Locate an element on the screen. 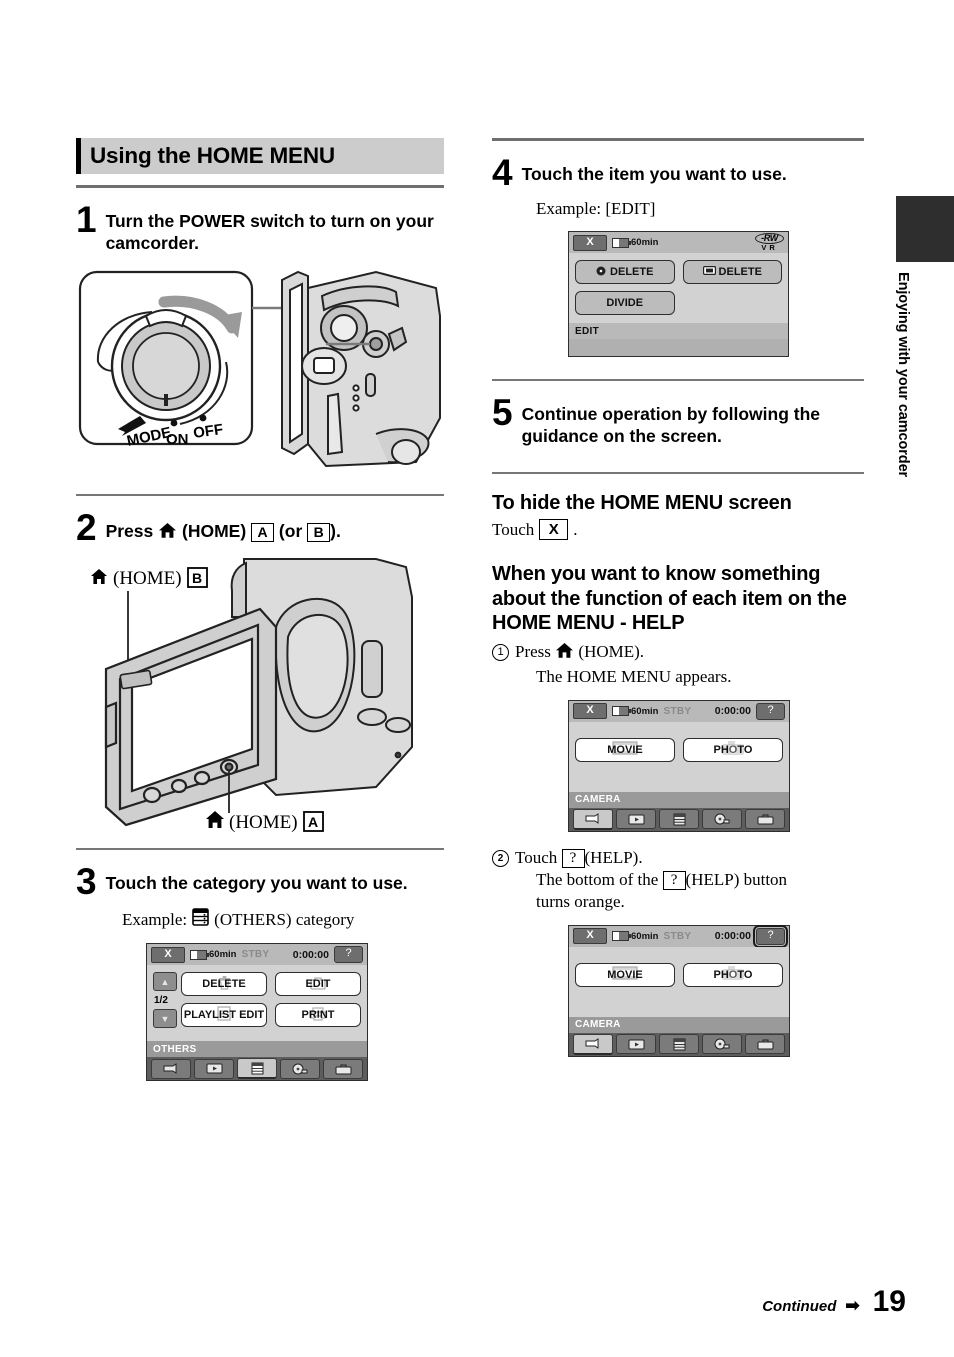  lcd-camera-screen-1: X 60min STBY 0:00:00 ? MOVIE CAMERA is located at coordinates (679, 765).